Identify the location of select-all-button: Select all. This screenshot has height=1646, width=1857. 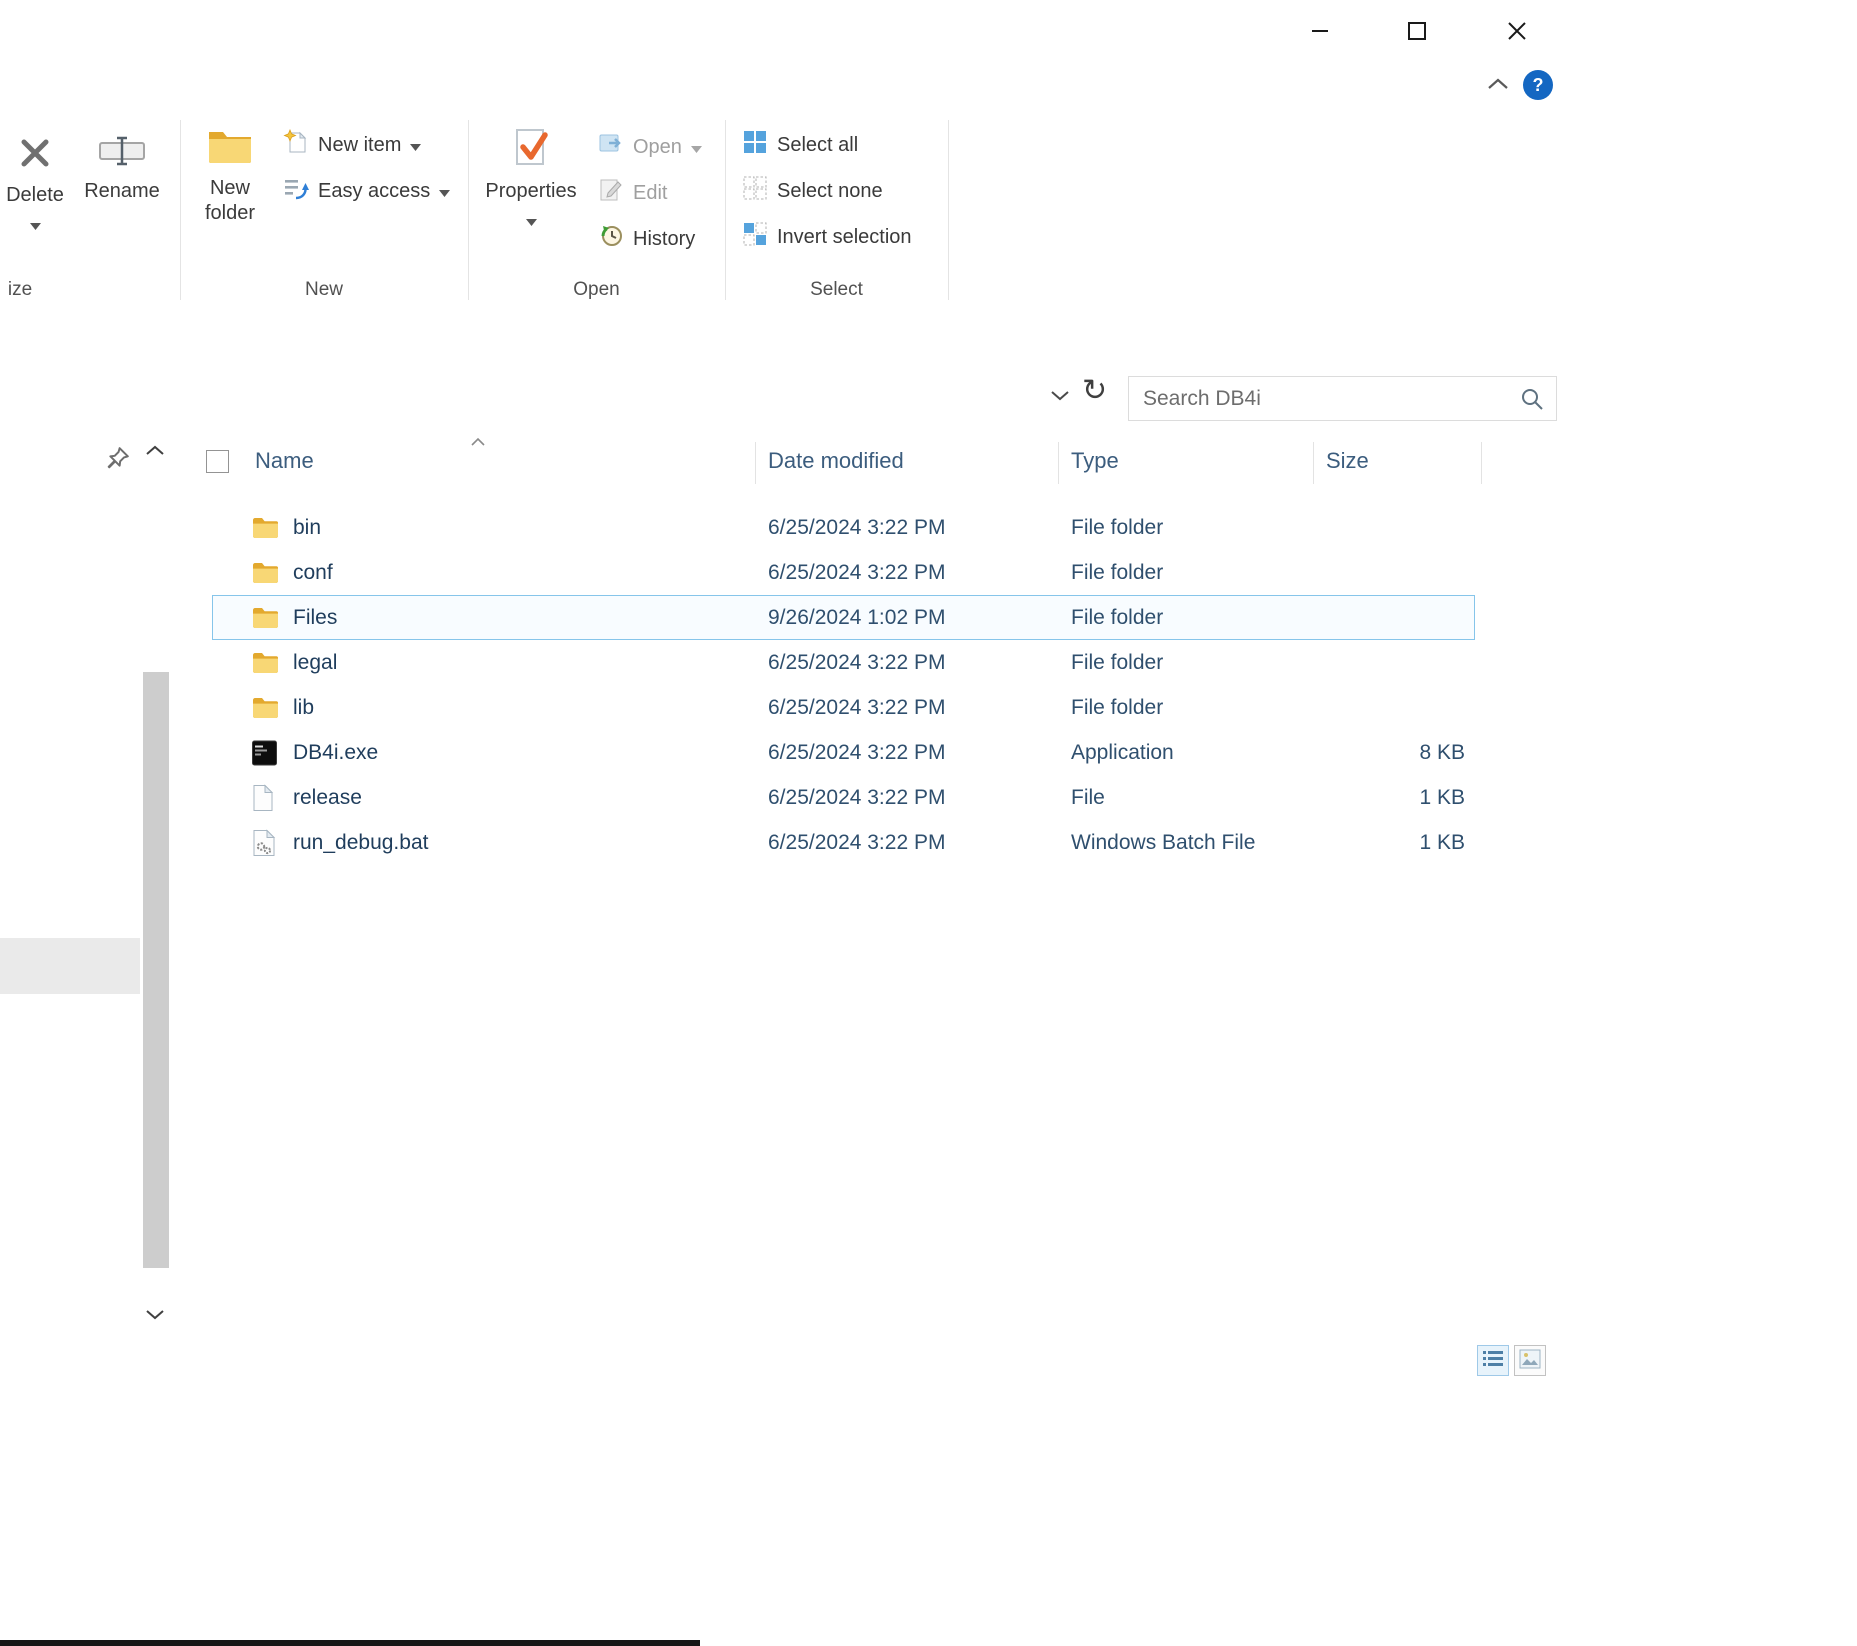
(800, 145).